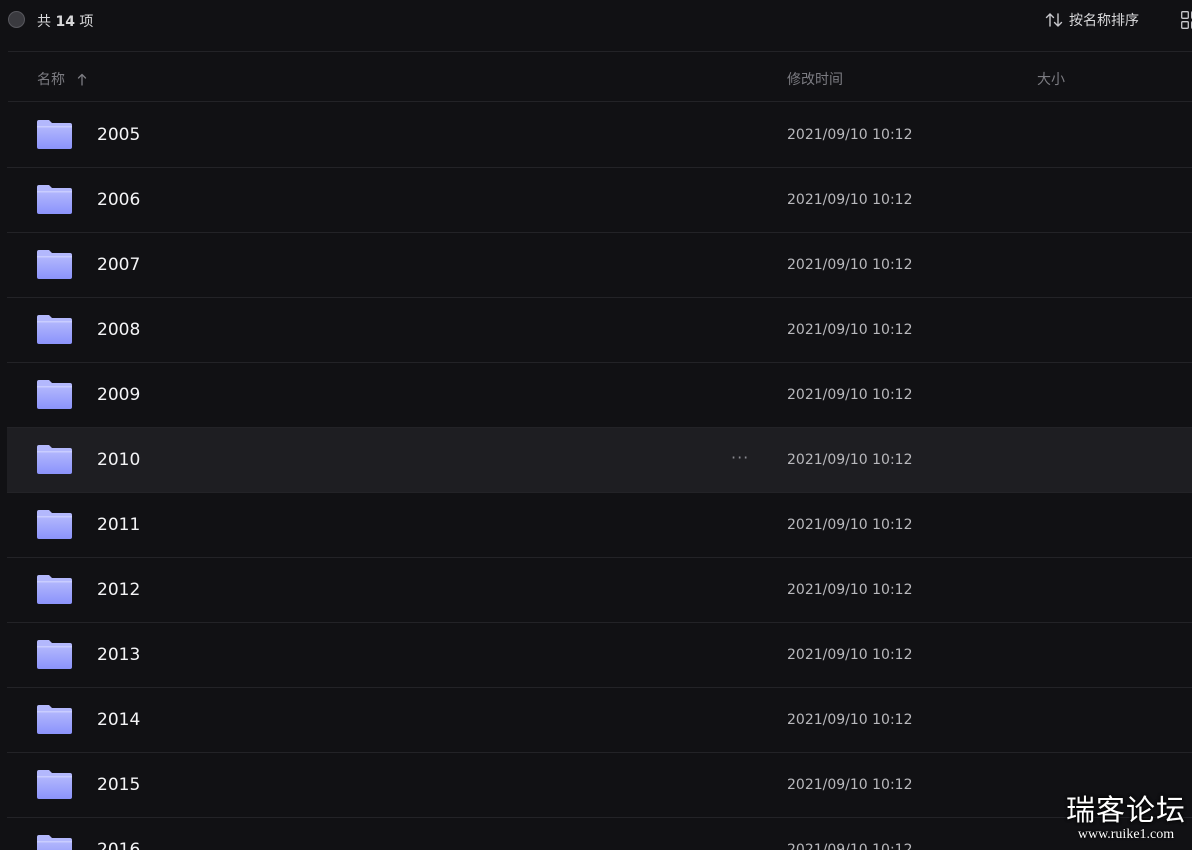  Describe the element at coordinates (118, 460) in the screenshot. I see `file-name: 2010` at that location.